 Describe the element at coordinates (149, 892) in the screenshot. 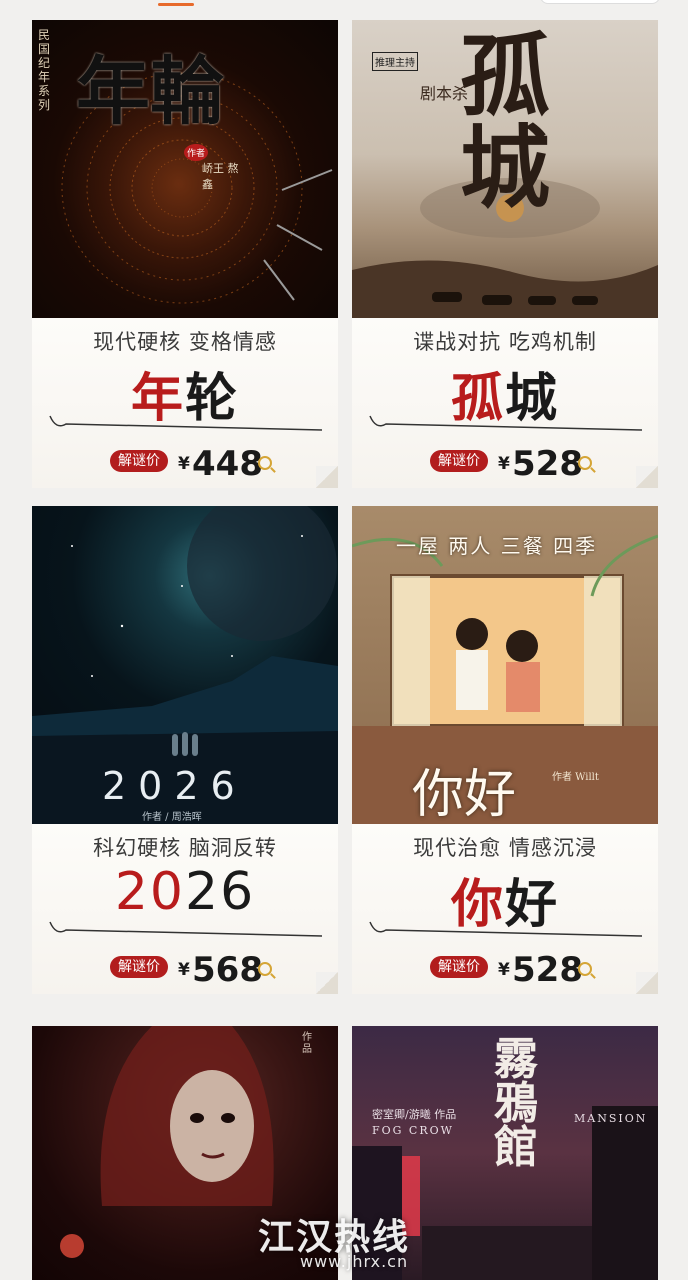

I see `product-title-first: 20` at that location.